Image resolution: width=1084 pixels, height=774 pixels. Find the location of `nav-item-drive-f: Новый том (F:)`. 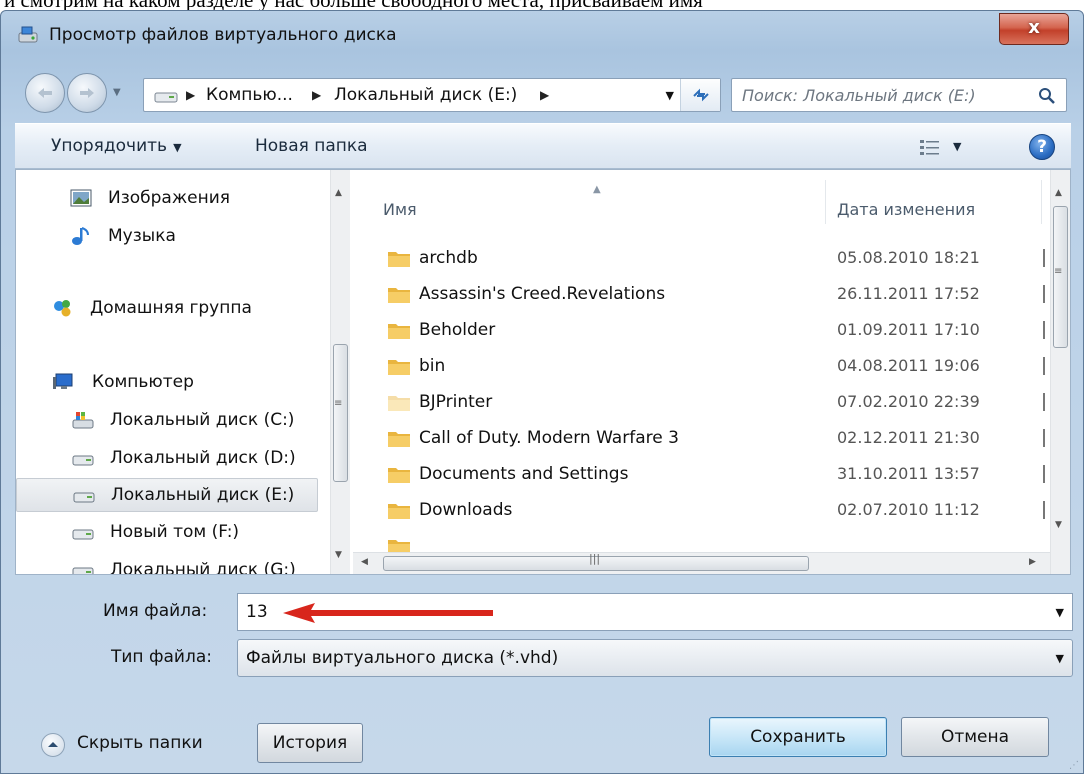

nav-item-drive-f: Новый том (F:) is located at coordinates (167, 533).